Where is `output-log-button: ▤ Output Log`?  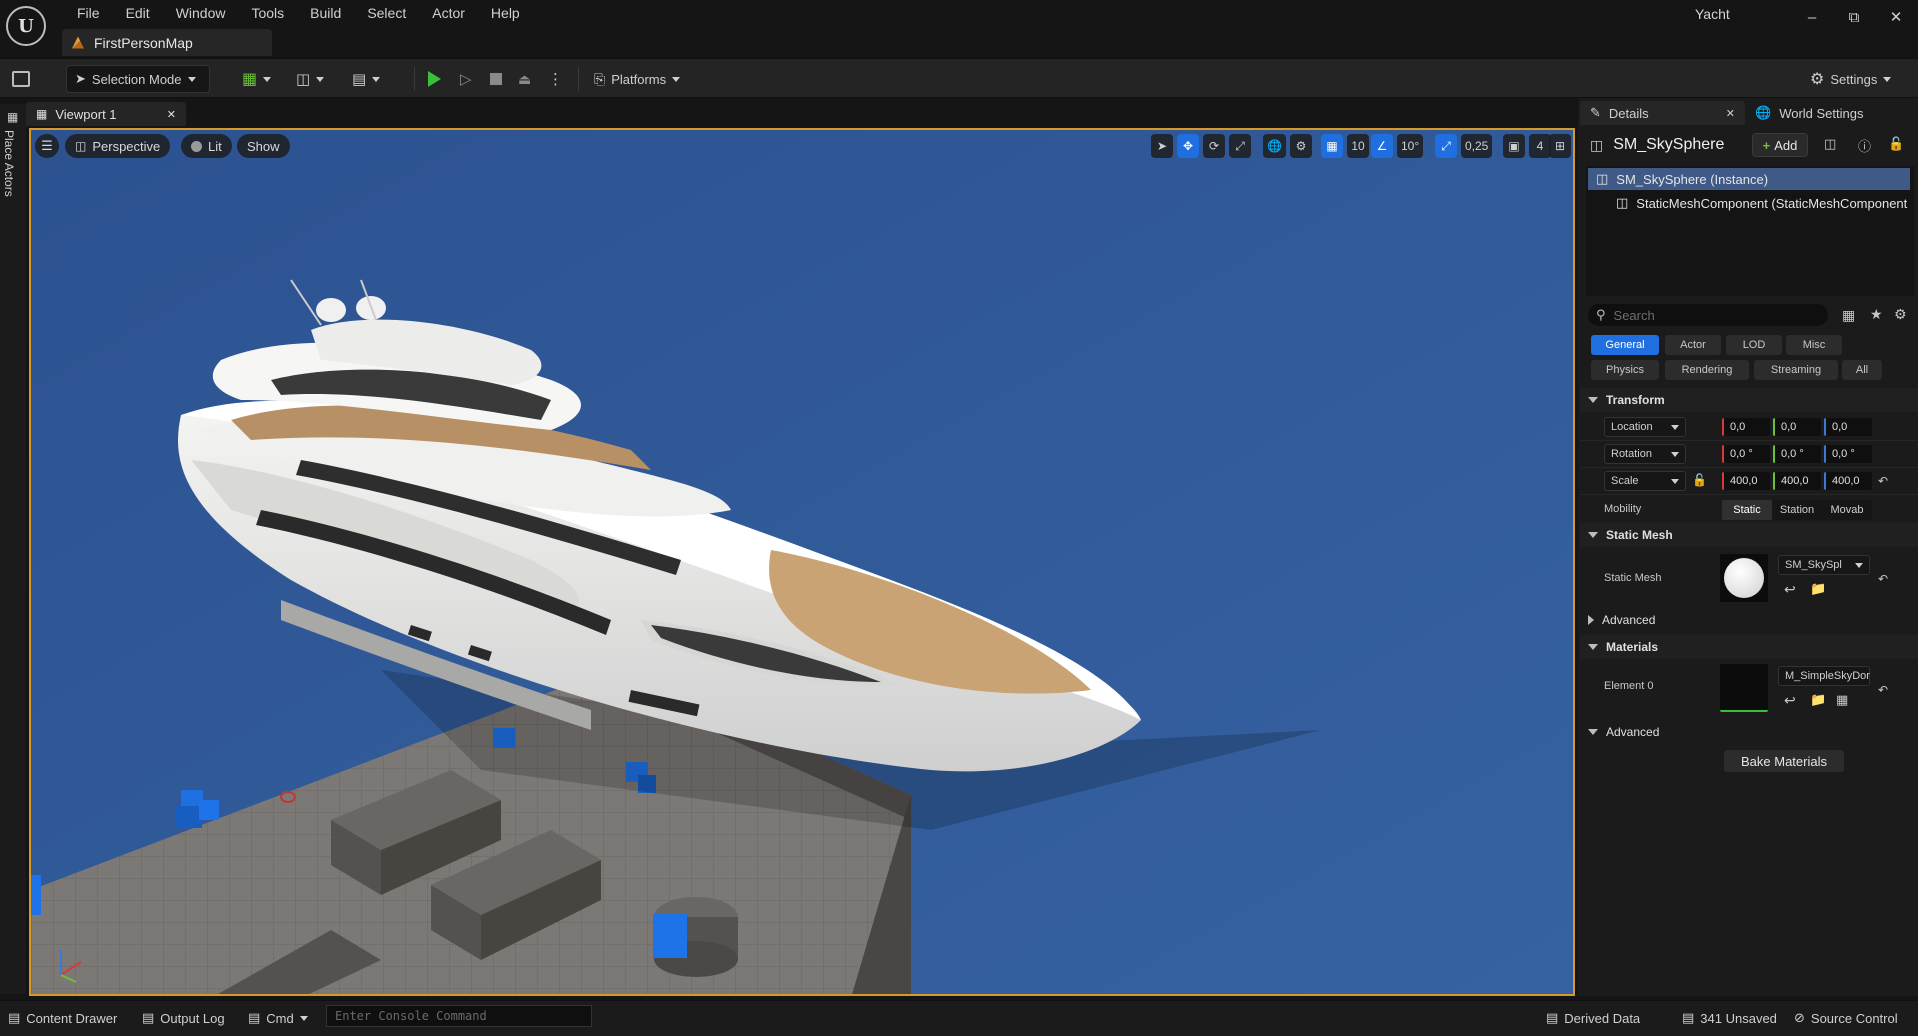 output-log-button: ▤ Output Log is located at coordinates (183, 1018).